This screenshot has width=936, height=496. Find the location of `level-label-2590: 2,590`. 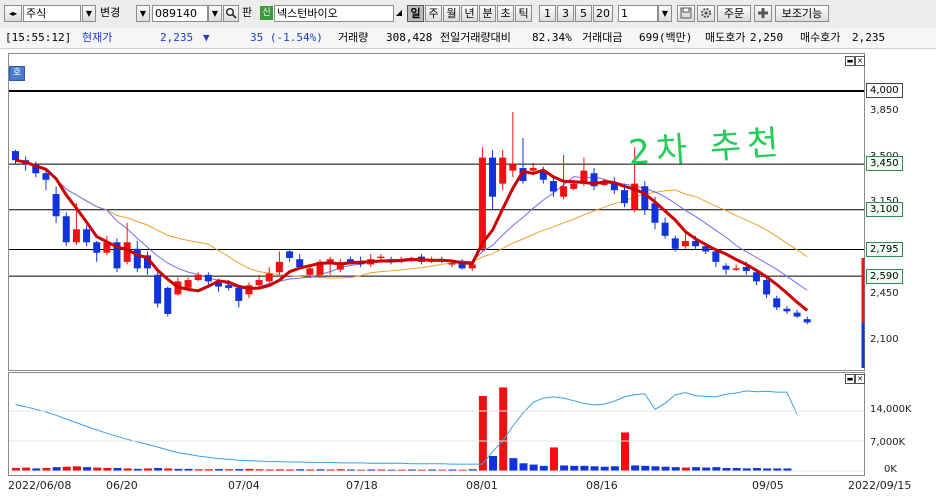

level-label-2590: 2,590 is located at coordinates (884, 276).